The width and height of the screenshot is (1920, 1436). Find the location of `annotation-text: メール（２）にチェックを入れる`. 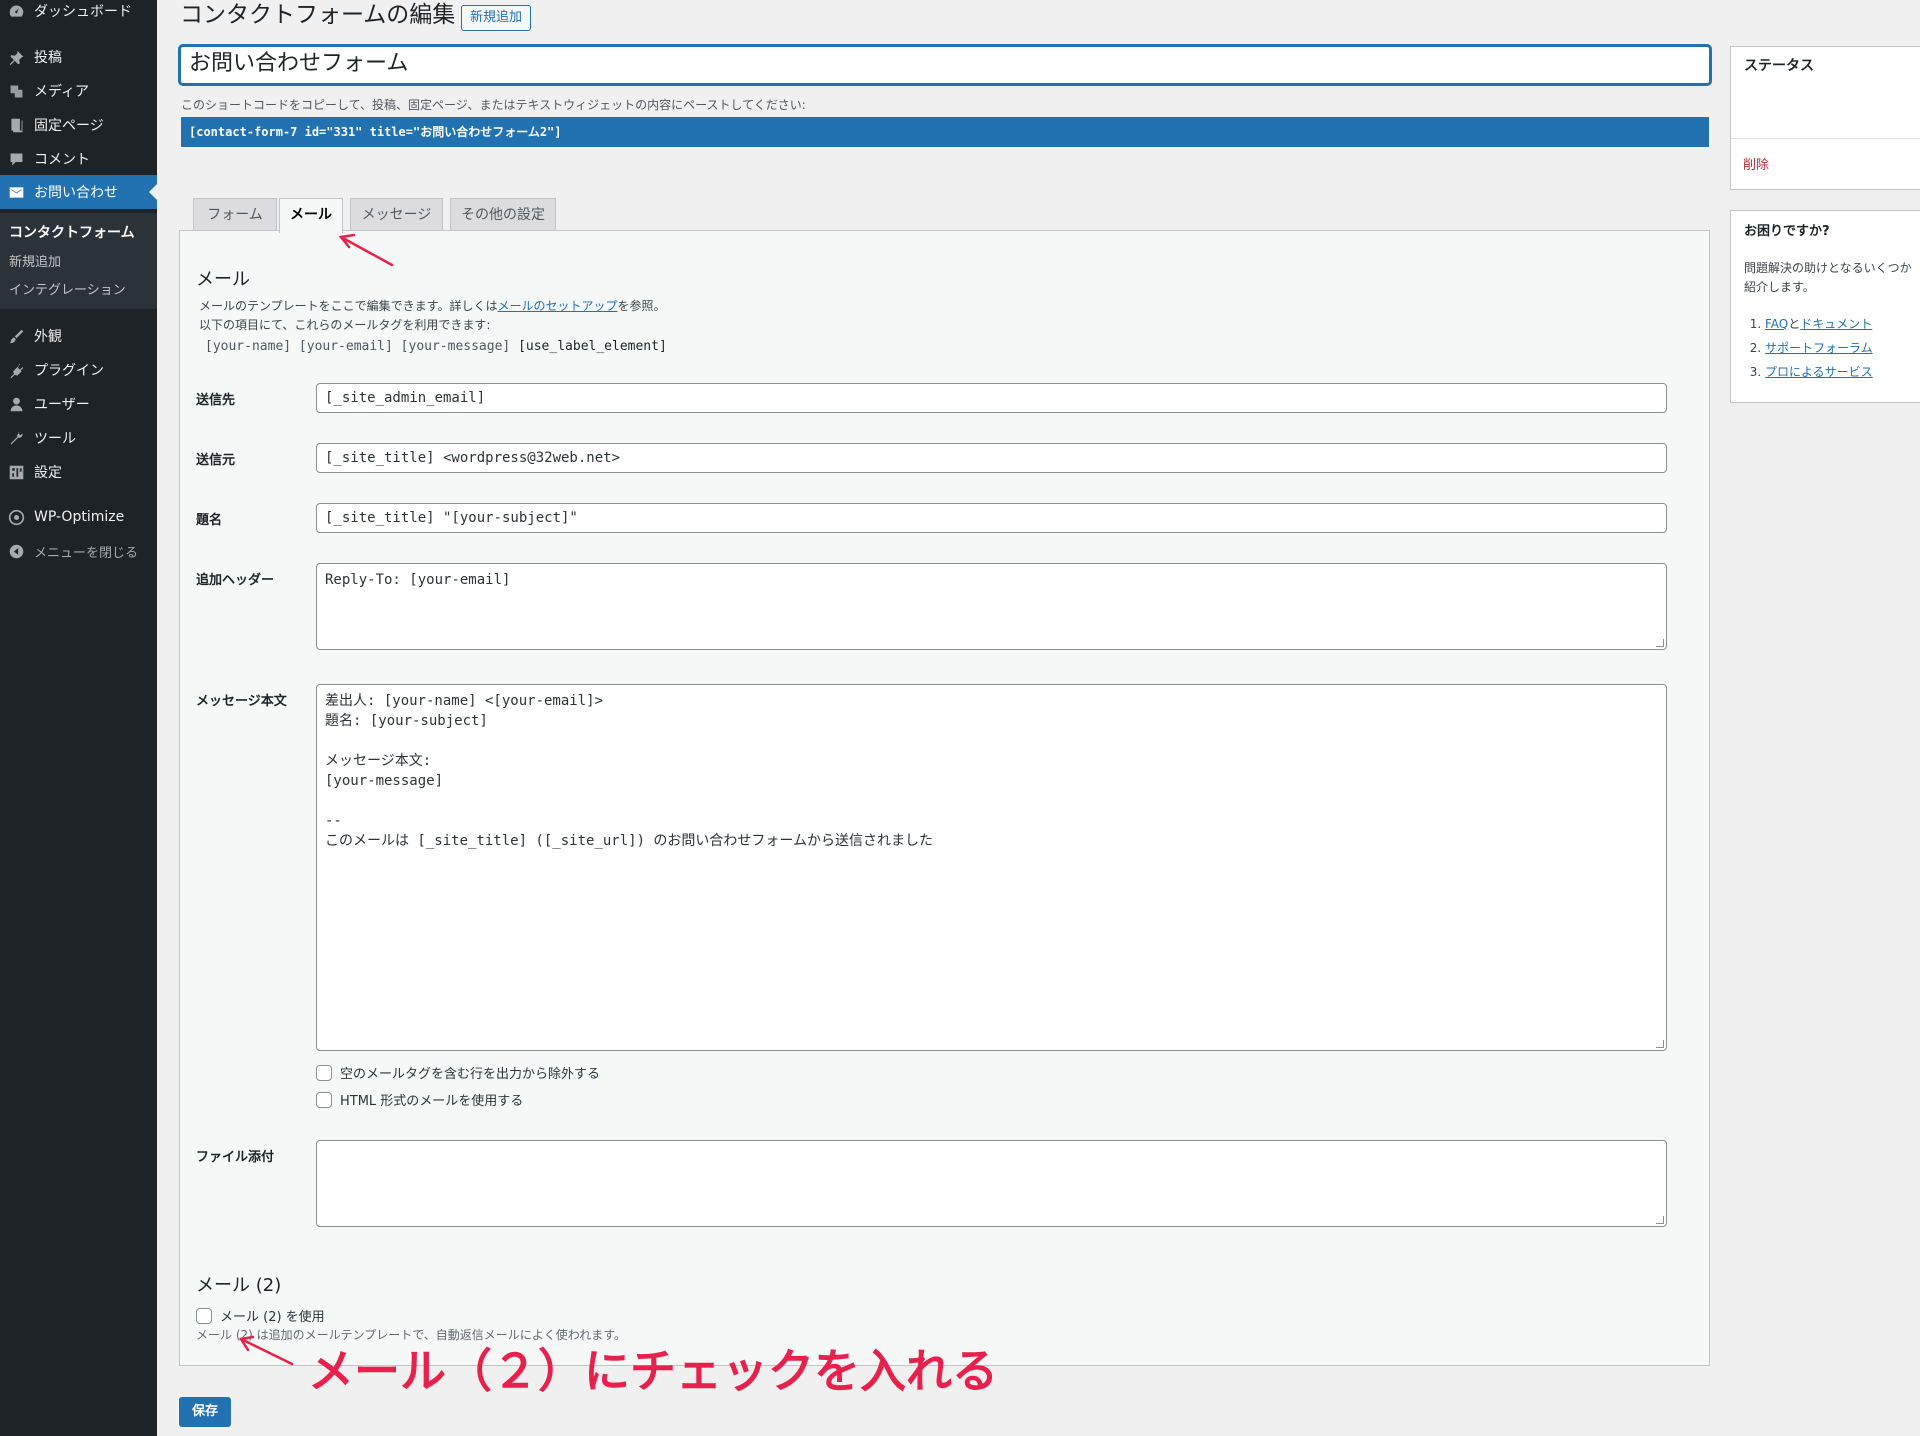

annotation-text: メール（２）にチェックを入れる is located at coordinates (653, 1371).